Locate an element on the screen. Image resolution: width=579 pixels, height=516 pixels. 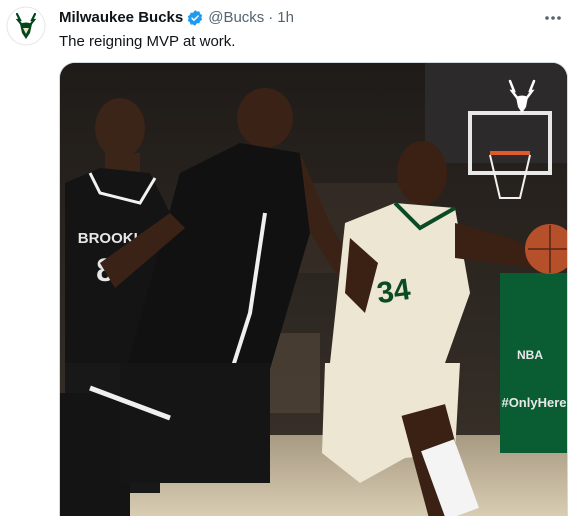
right-jersey-number: 34 is located at coordinates (394, 291).